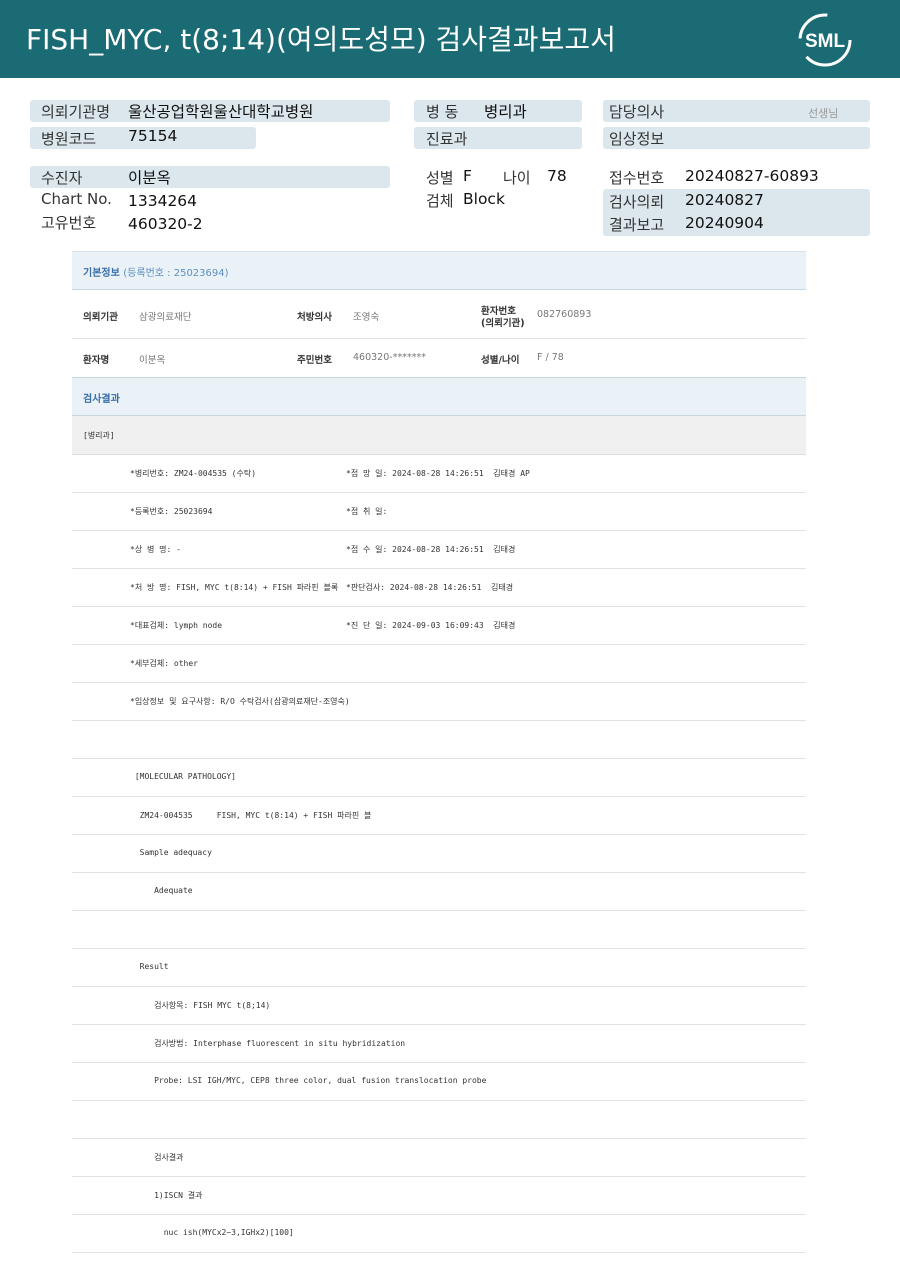 The height and width of the screenshot is (1271, 900). Describe the element at coordinates (221, 112) in the screenshot. I see `org-value: 울산공업학원울산대학교병원` at that location.